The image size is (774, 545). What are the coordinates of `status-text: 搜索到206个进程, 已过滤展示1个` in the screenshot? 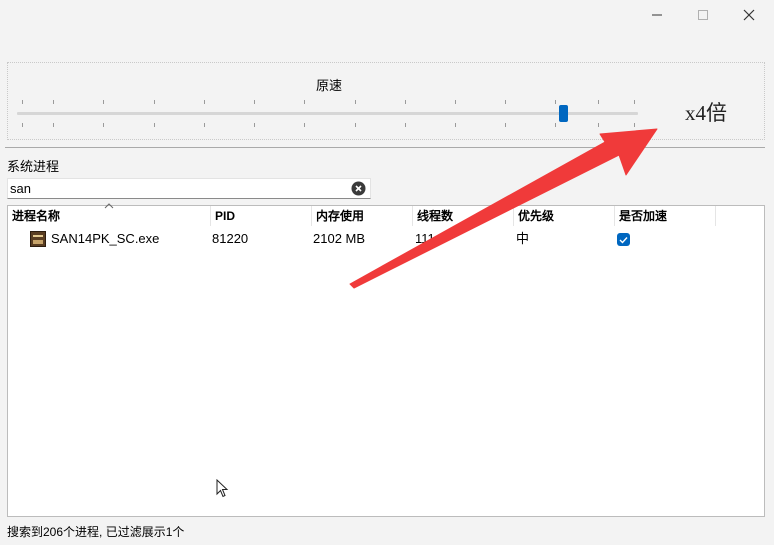 It's located at (96, 532).